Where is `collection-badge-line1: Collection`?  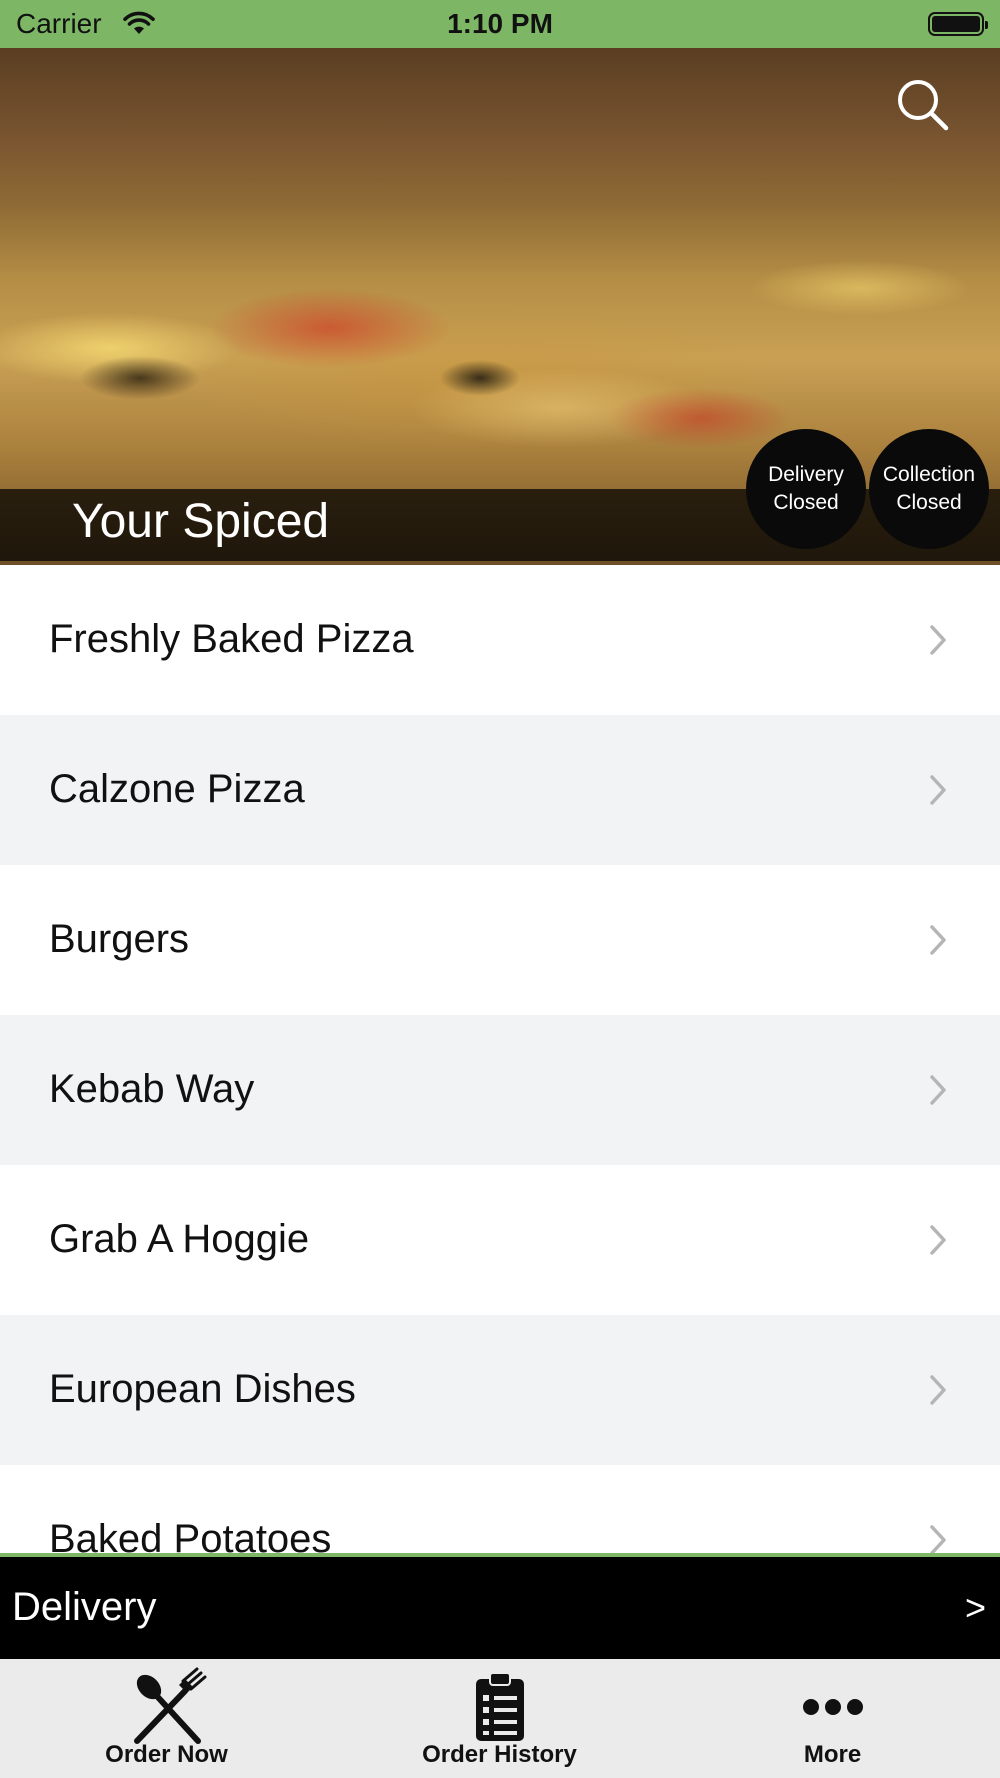
collection-badge-line1: Collection is located at coordinates (929, 474).